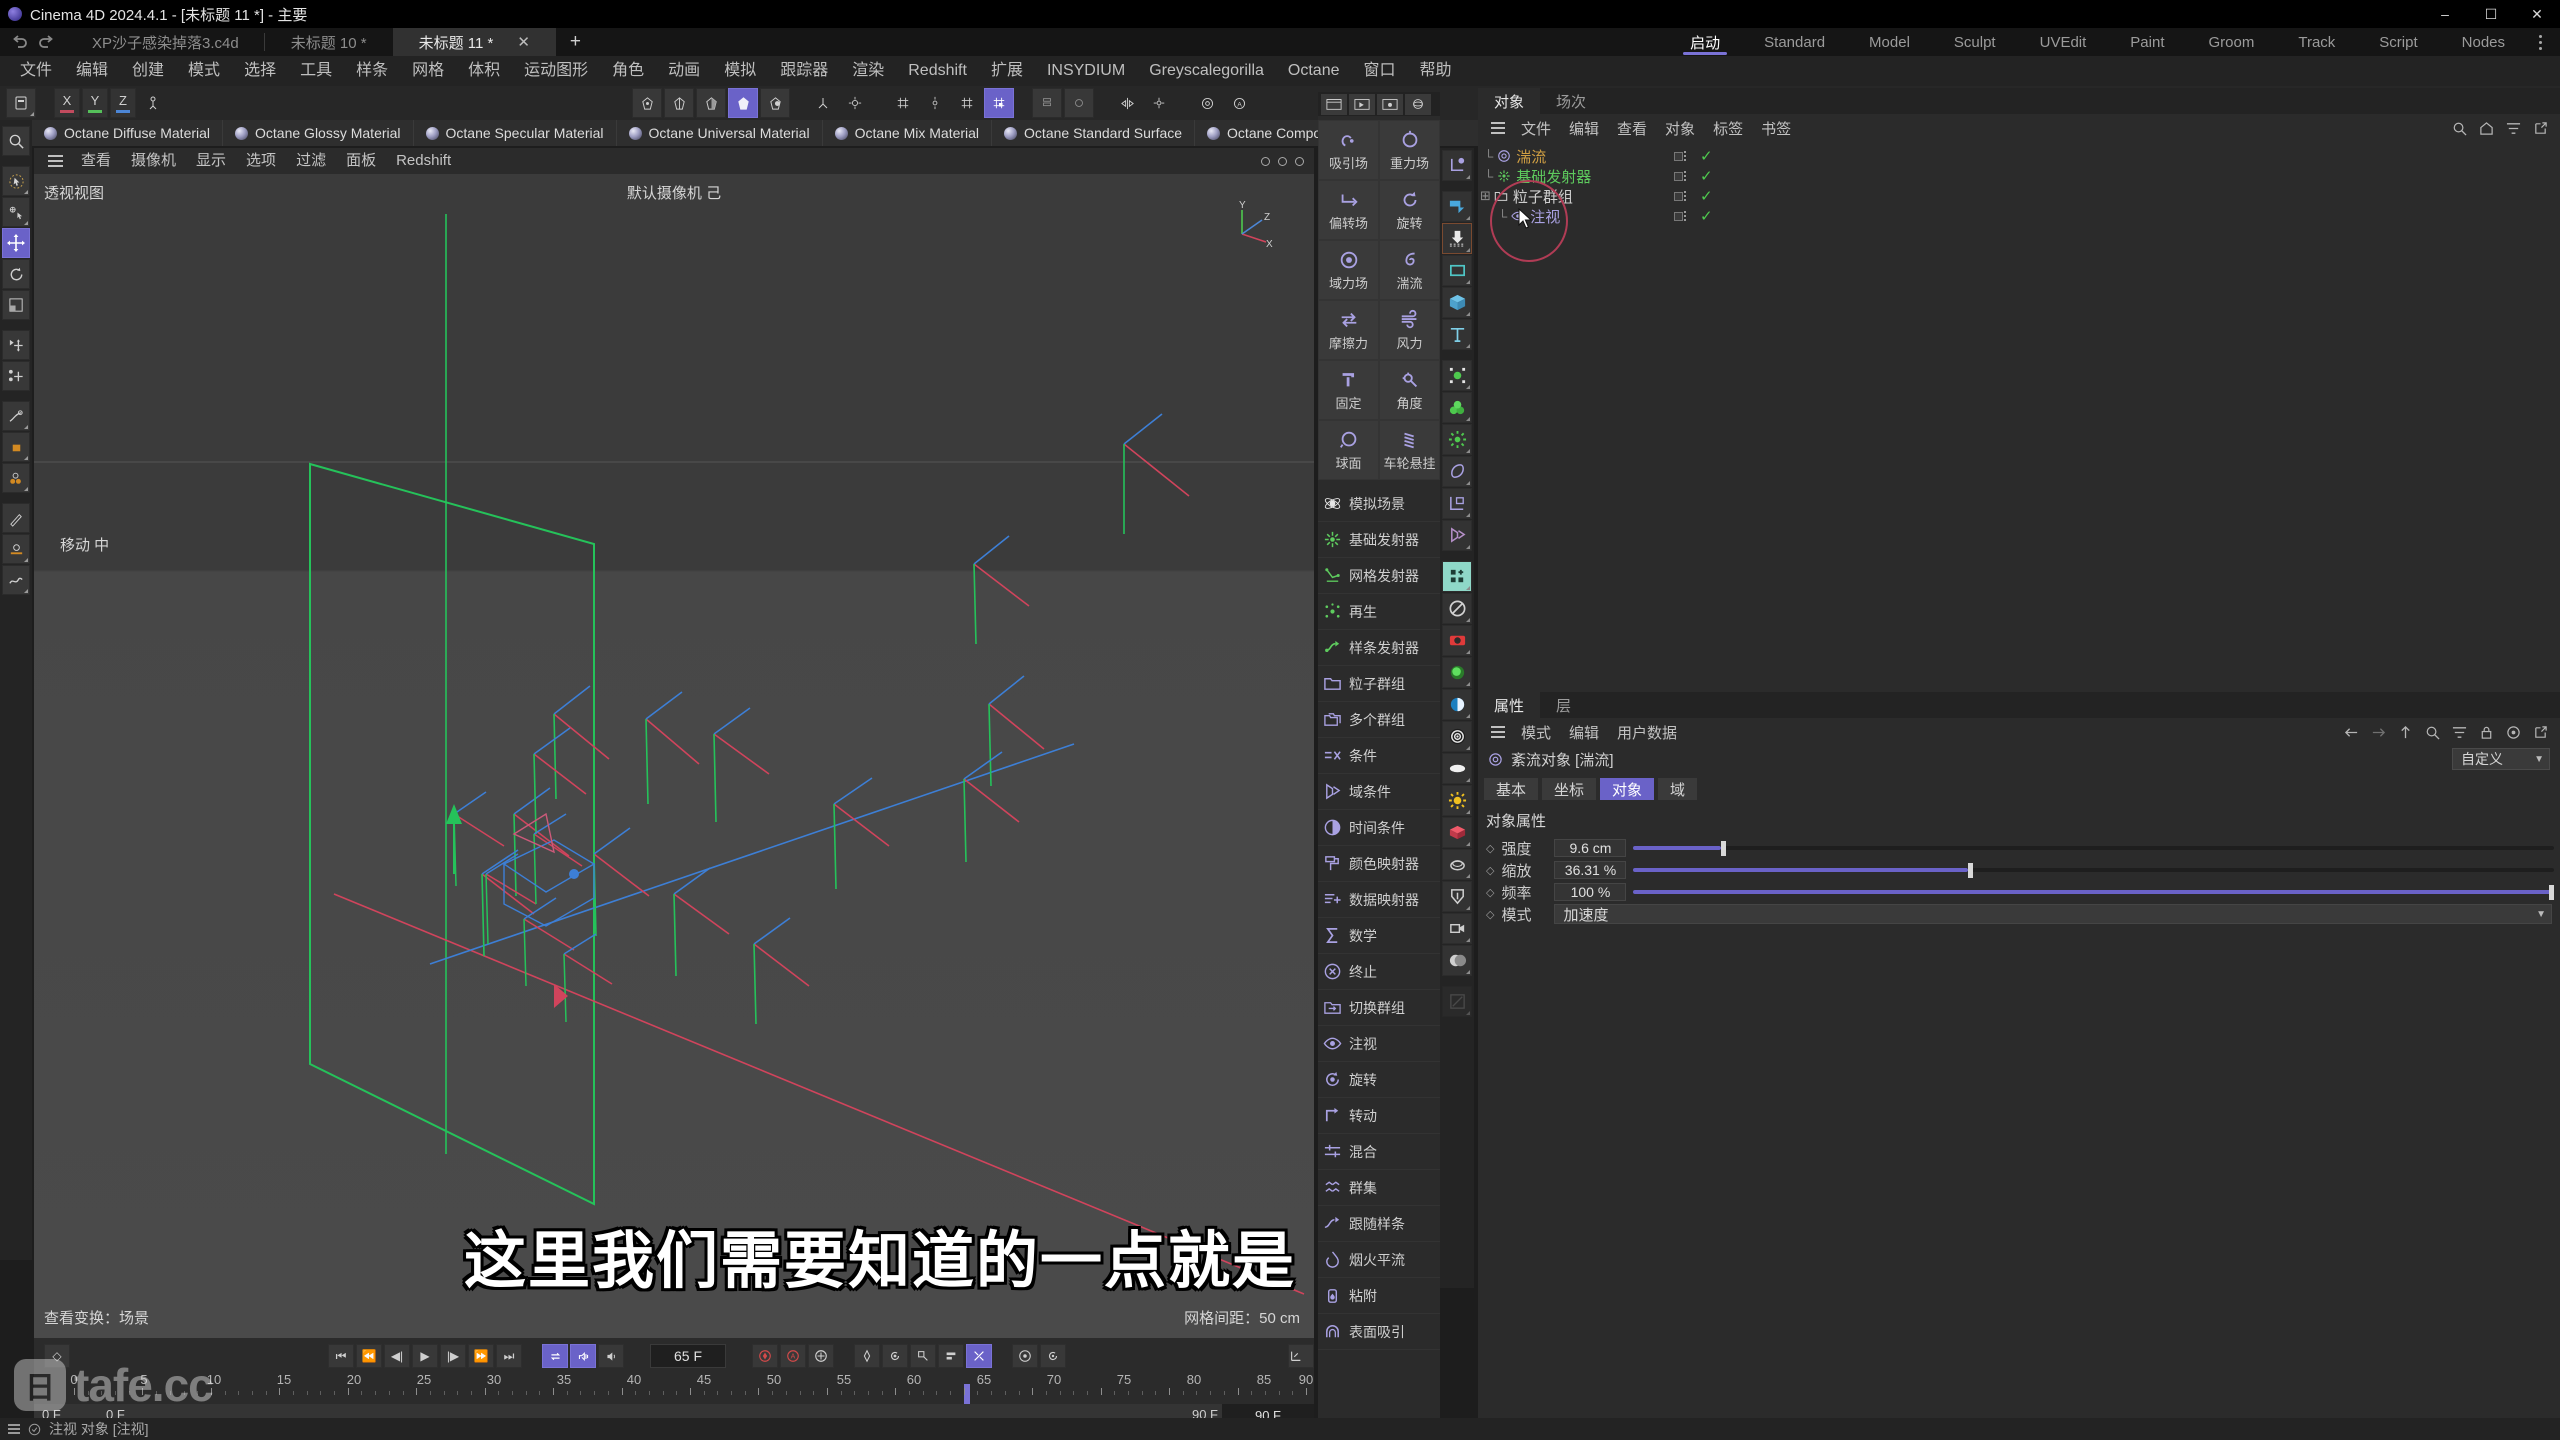 The image size is (2560, 1440). What do you see at coordinates (1536, 128) in the screenshot?
I see `om-menu-file: 文件` at bounding box center [1536, 128].